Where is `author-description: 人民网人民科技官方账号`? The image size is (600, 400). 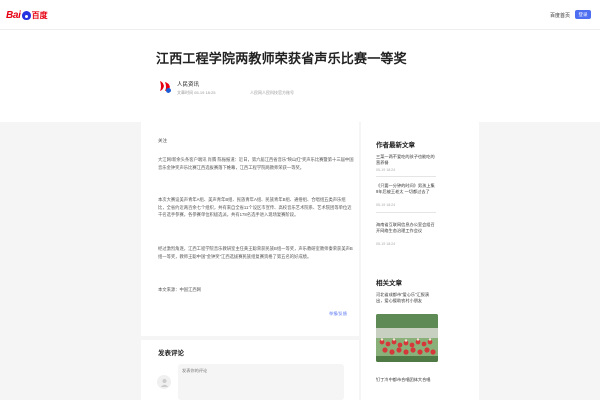 author-description: 人民网人民科技官方账号 is located at coordinates (272, 92).